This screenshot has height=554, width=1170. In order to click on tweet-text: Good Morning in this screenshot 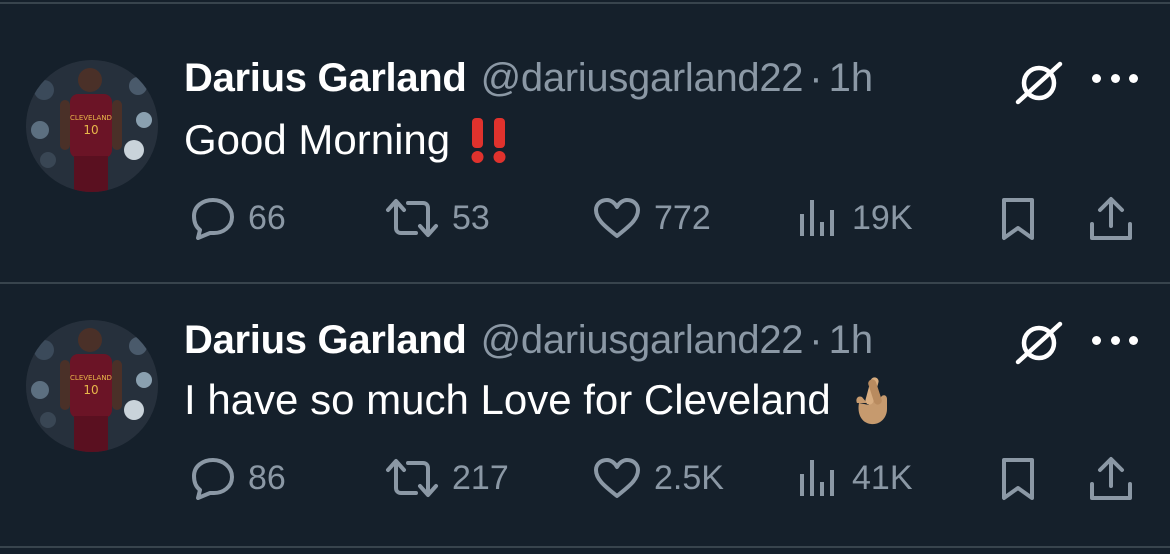, I will do `click(347, 140)`.